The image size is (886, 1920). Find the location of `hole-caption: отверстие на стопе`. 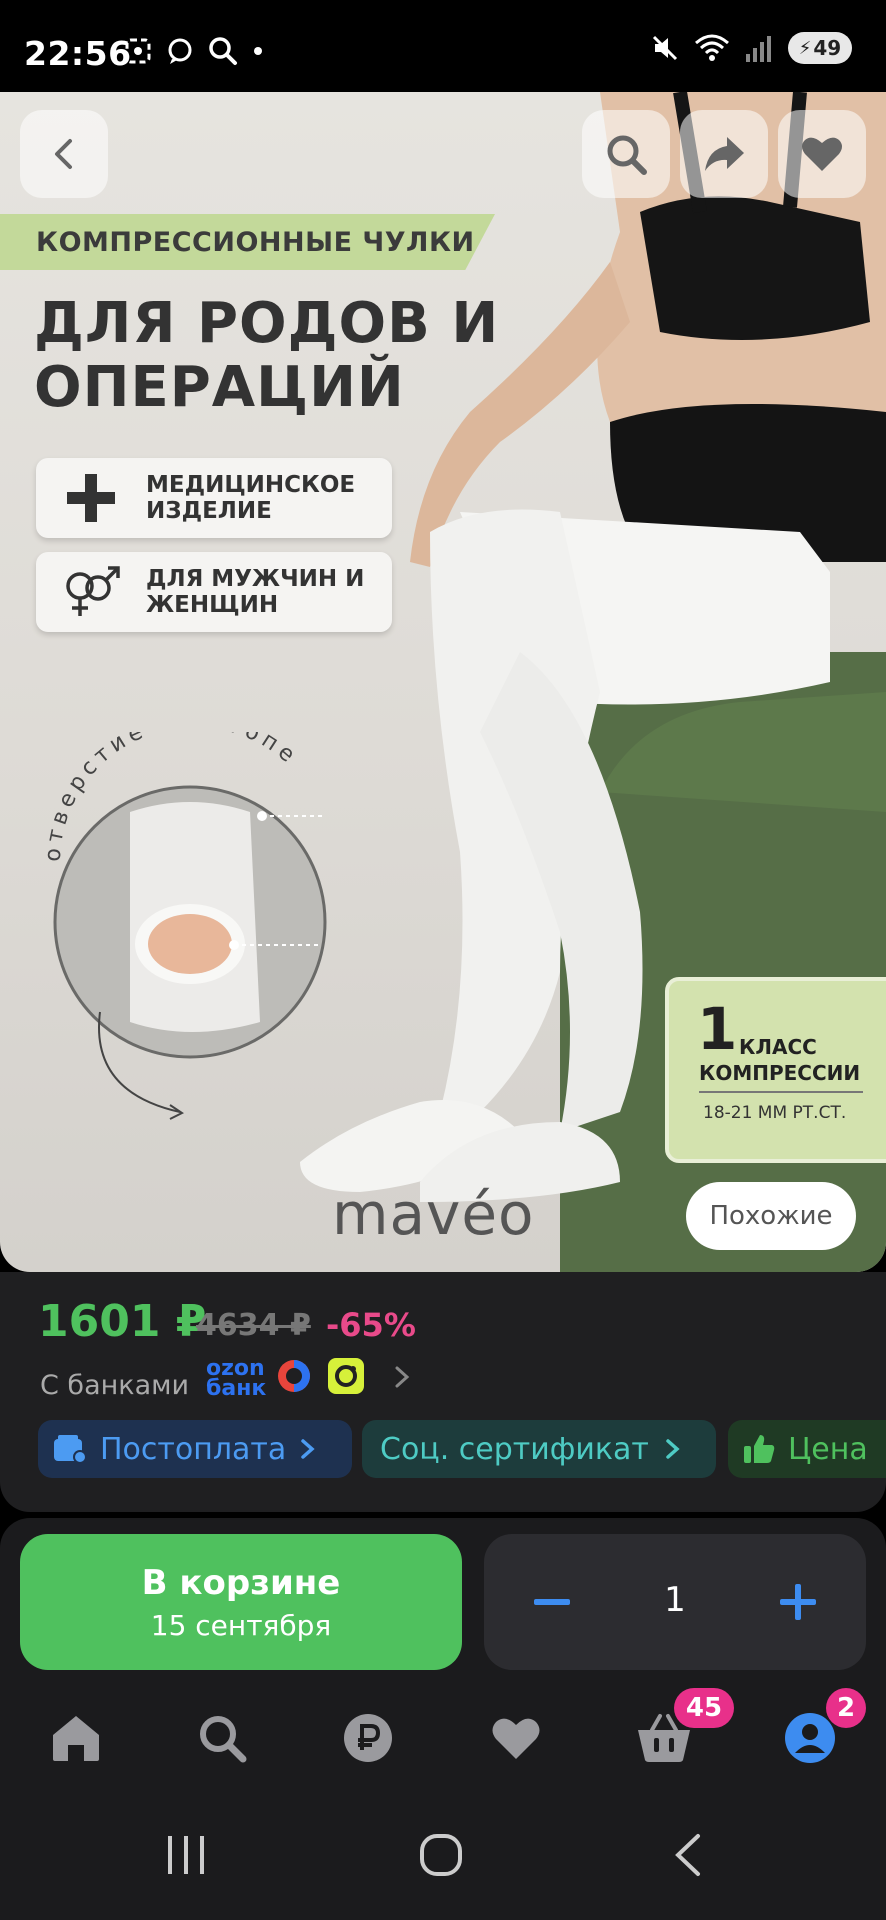

hole-caption: отверстие на стопе is located at coordinates (172, 797).